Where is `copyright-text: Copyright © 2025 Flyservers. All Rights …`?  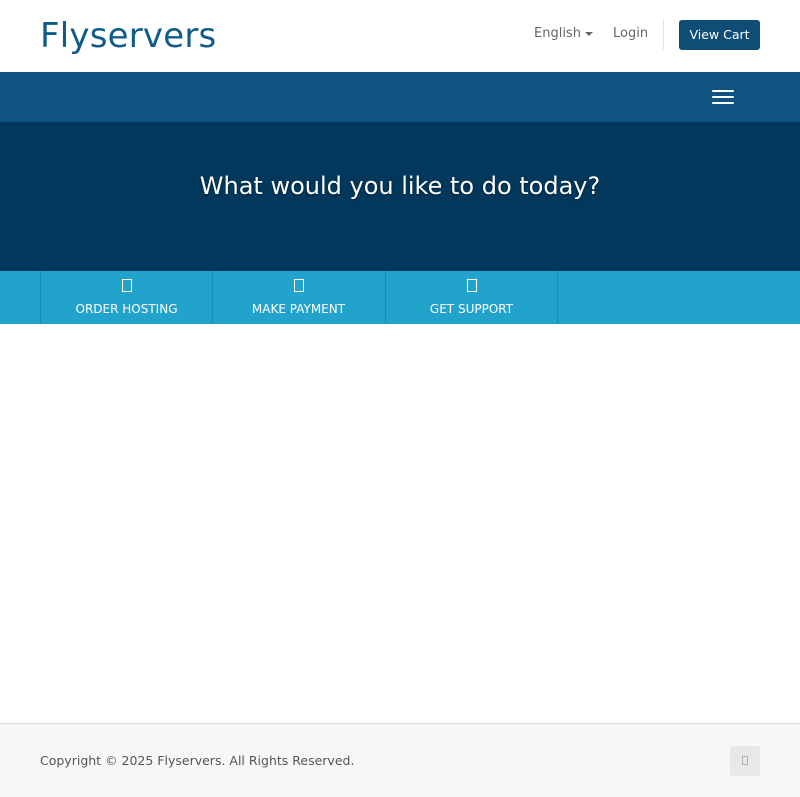
copyright-text: Copyright © 2025 Flyservers. All Rights … is located at coordinates (197, 760).